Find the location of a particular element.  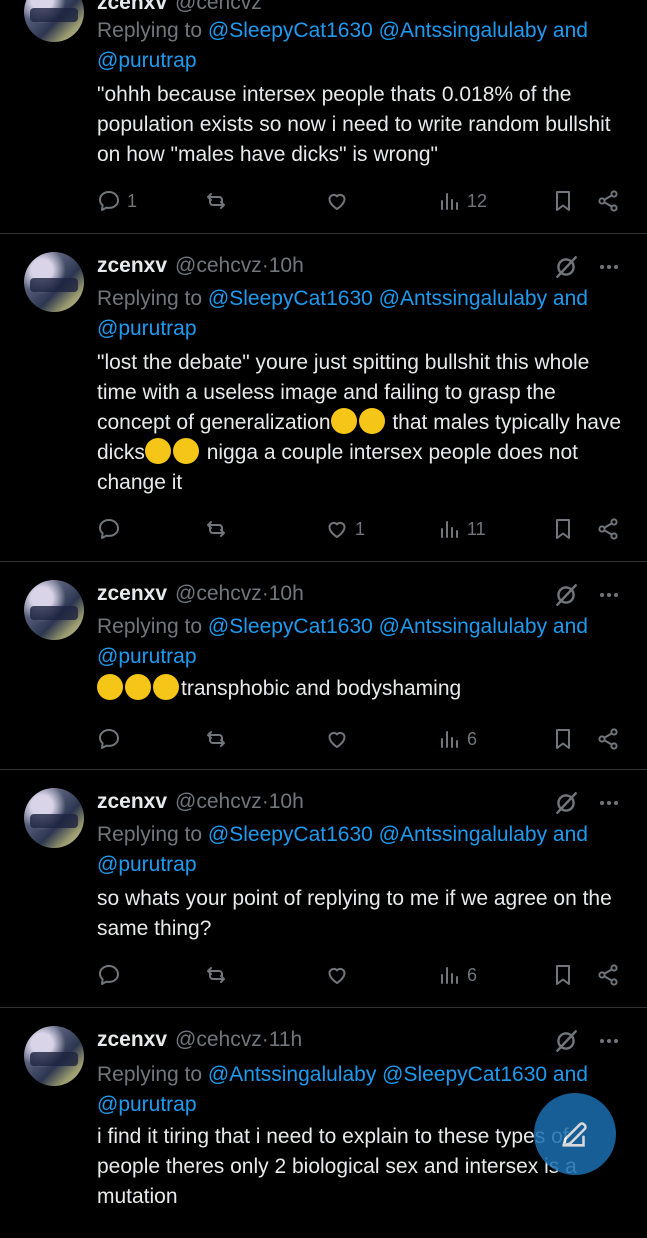

retweet-icon is located at coordinates (216, 975).